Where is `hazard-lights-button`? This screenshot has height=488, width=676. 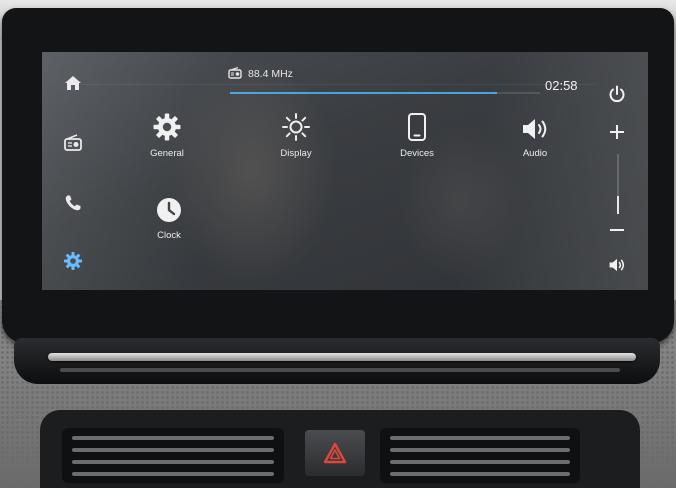
hazard-lights-button is located at coordinates (335, 453).